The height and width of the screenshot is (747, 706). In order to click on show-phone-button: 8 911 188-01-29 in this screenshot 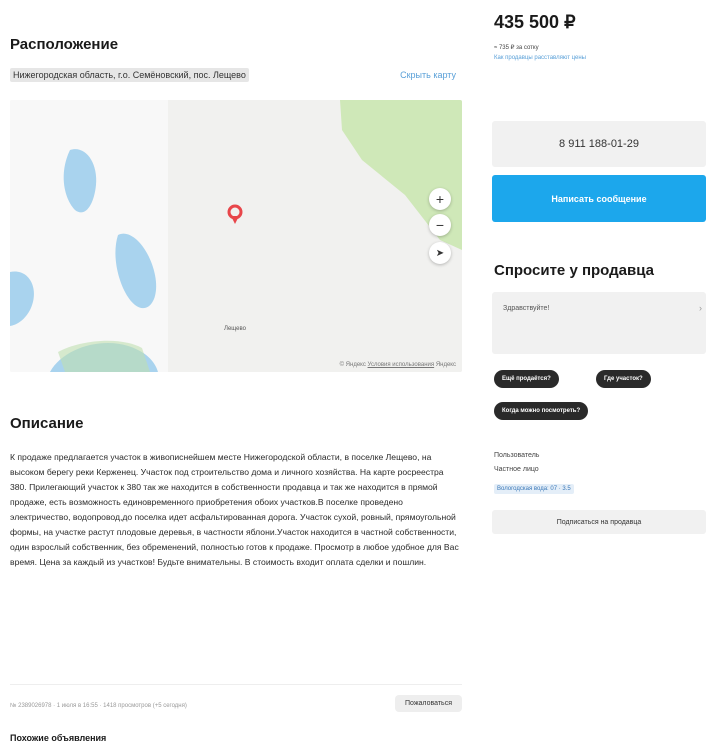, I will do `click(599, 144)`.